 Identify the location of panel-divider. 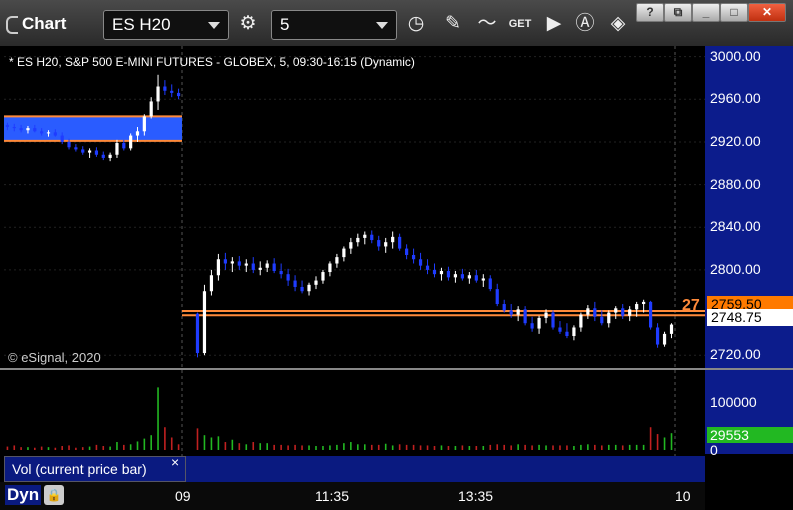
(396, 369).